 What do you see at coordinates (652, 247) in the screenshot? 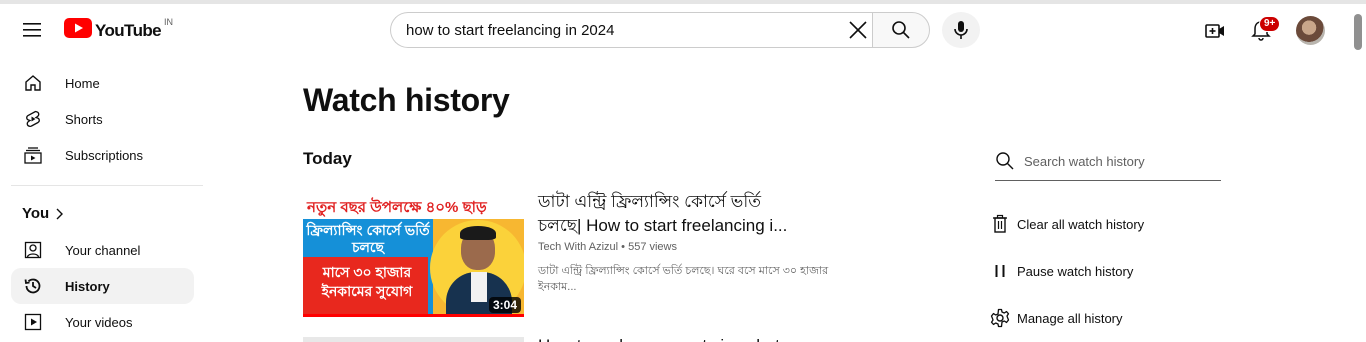
I see `view-count: 557 views` at bounding box center [652, 247].